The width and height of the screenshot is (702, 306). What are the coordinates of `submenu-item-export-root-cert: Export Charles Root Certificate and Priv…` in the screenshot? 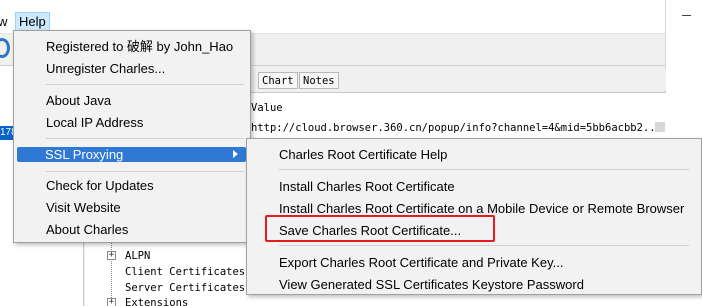 It's located at (421, 262).